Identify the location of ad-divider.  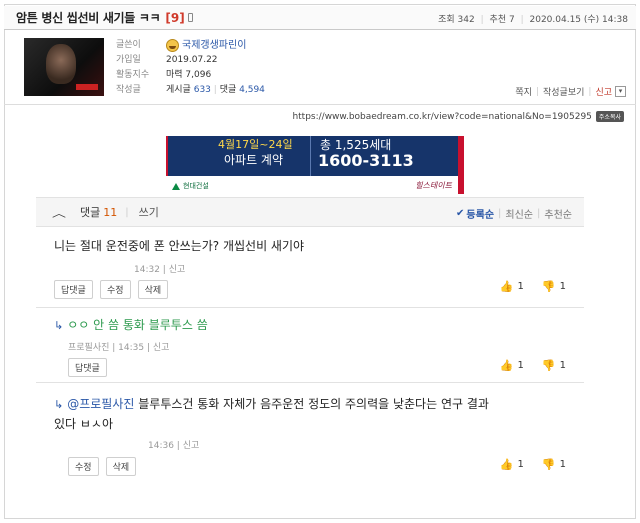
(310, 156).